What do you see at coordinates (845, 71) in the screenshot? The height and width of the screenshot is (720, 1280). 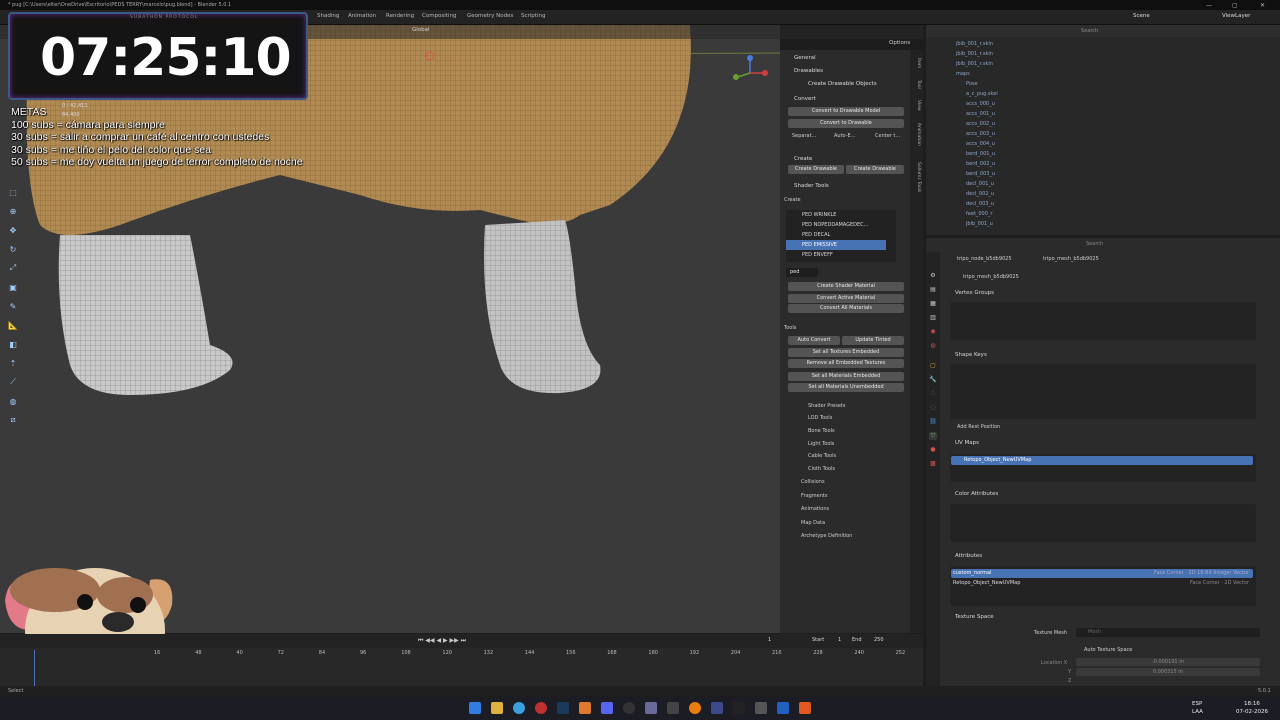 I see `drawables-panel-header: Drawables` at bounding box center [845, 71].